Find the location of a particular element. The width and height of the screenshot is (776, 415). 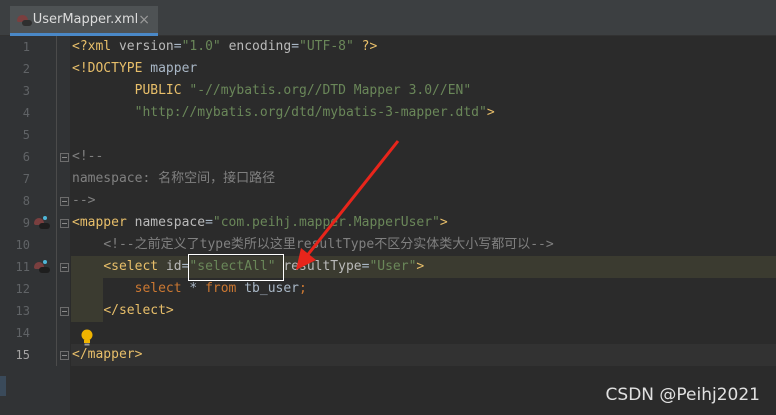

watermark: CSDN @Peihj2021 is located at coordinates (682, 395).